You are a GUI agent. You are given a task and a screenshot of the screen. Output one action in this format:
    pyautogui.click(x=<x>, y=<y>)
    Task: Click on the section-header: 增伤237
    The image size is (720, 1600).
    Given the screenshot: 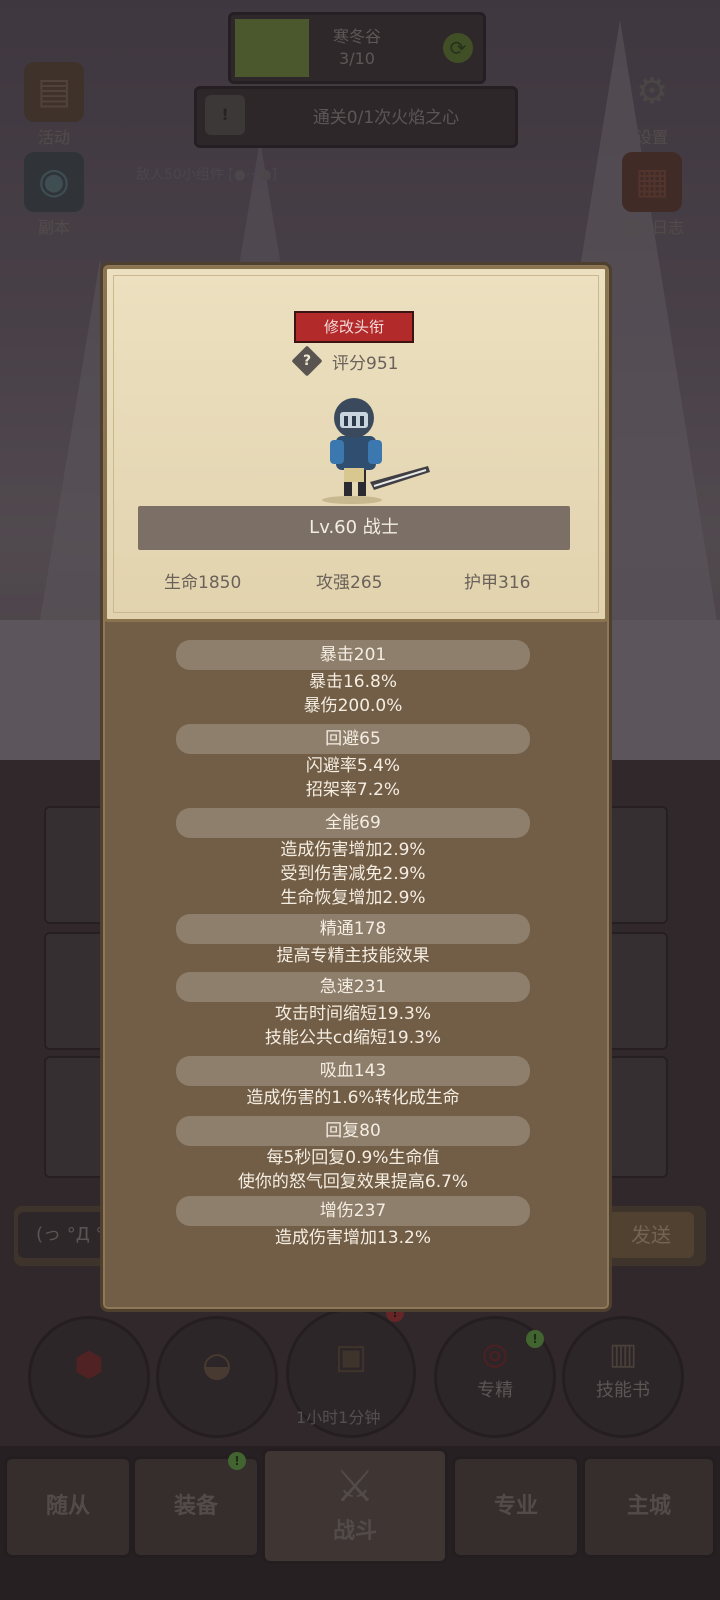 What is the action you would take?
    pyautogui.click(x=353, y=1211)
    